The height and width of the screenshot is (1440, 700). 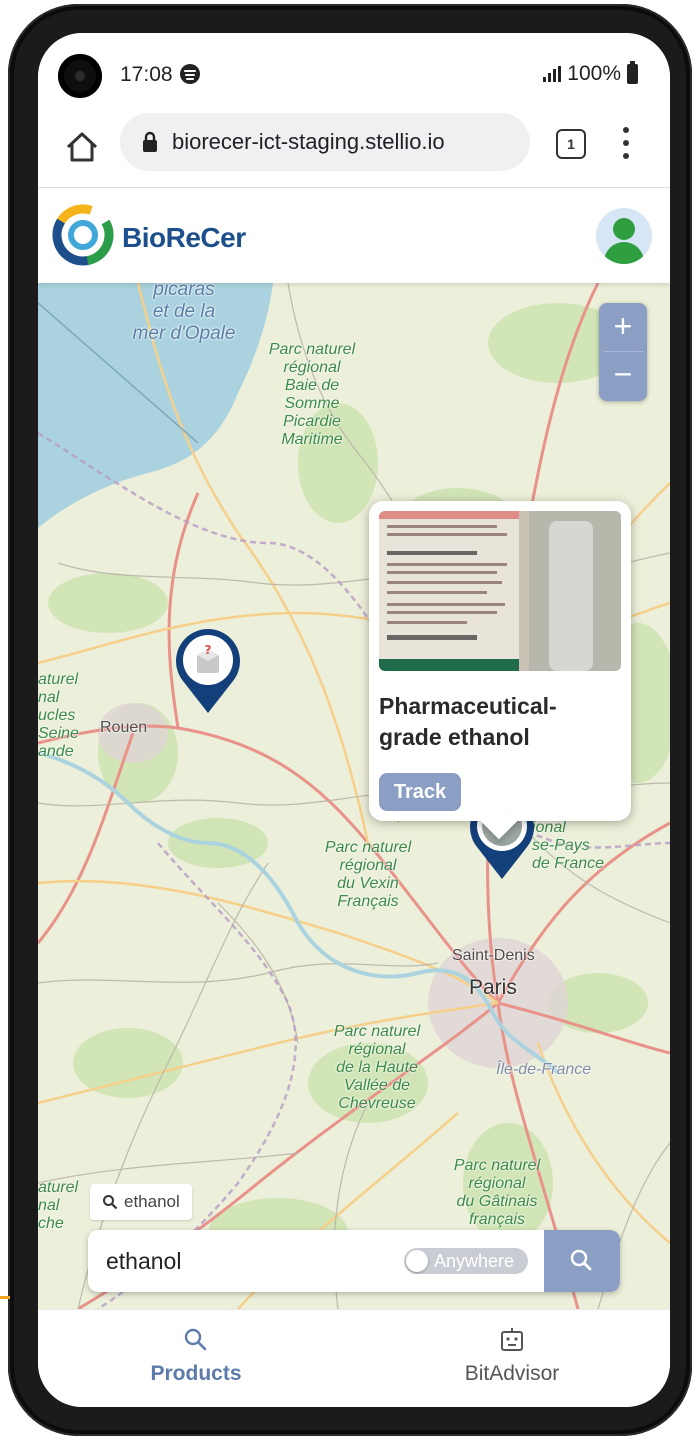 I want to click on search-button, so click(x=582, y=1261).